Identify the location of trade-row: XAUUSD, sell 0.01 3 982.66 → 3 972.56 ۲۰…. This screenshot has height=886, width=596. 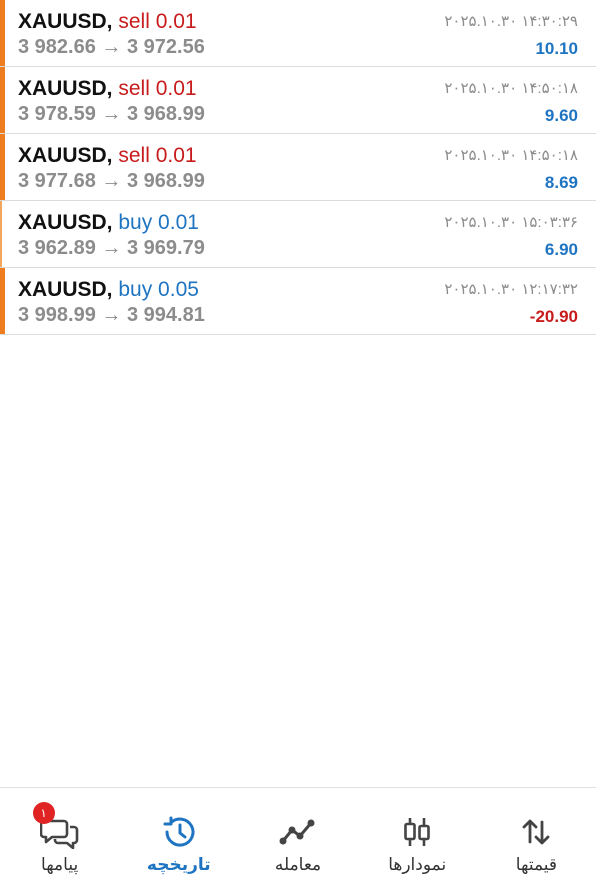
(298, 33).